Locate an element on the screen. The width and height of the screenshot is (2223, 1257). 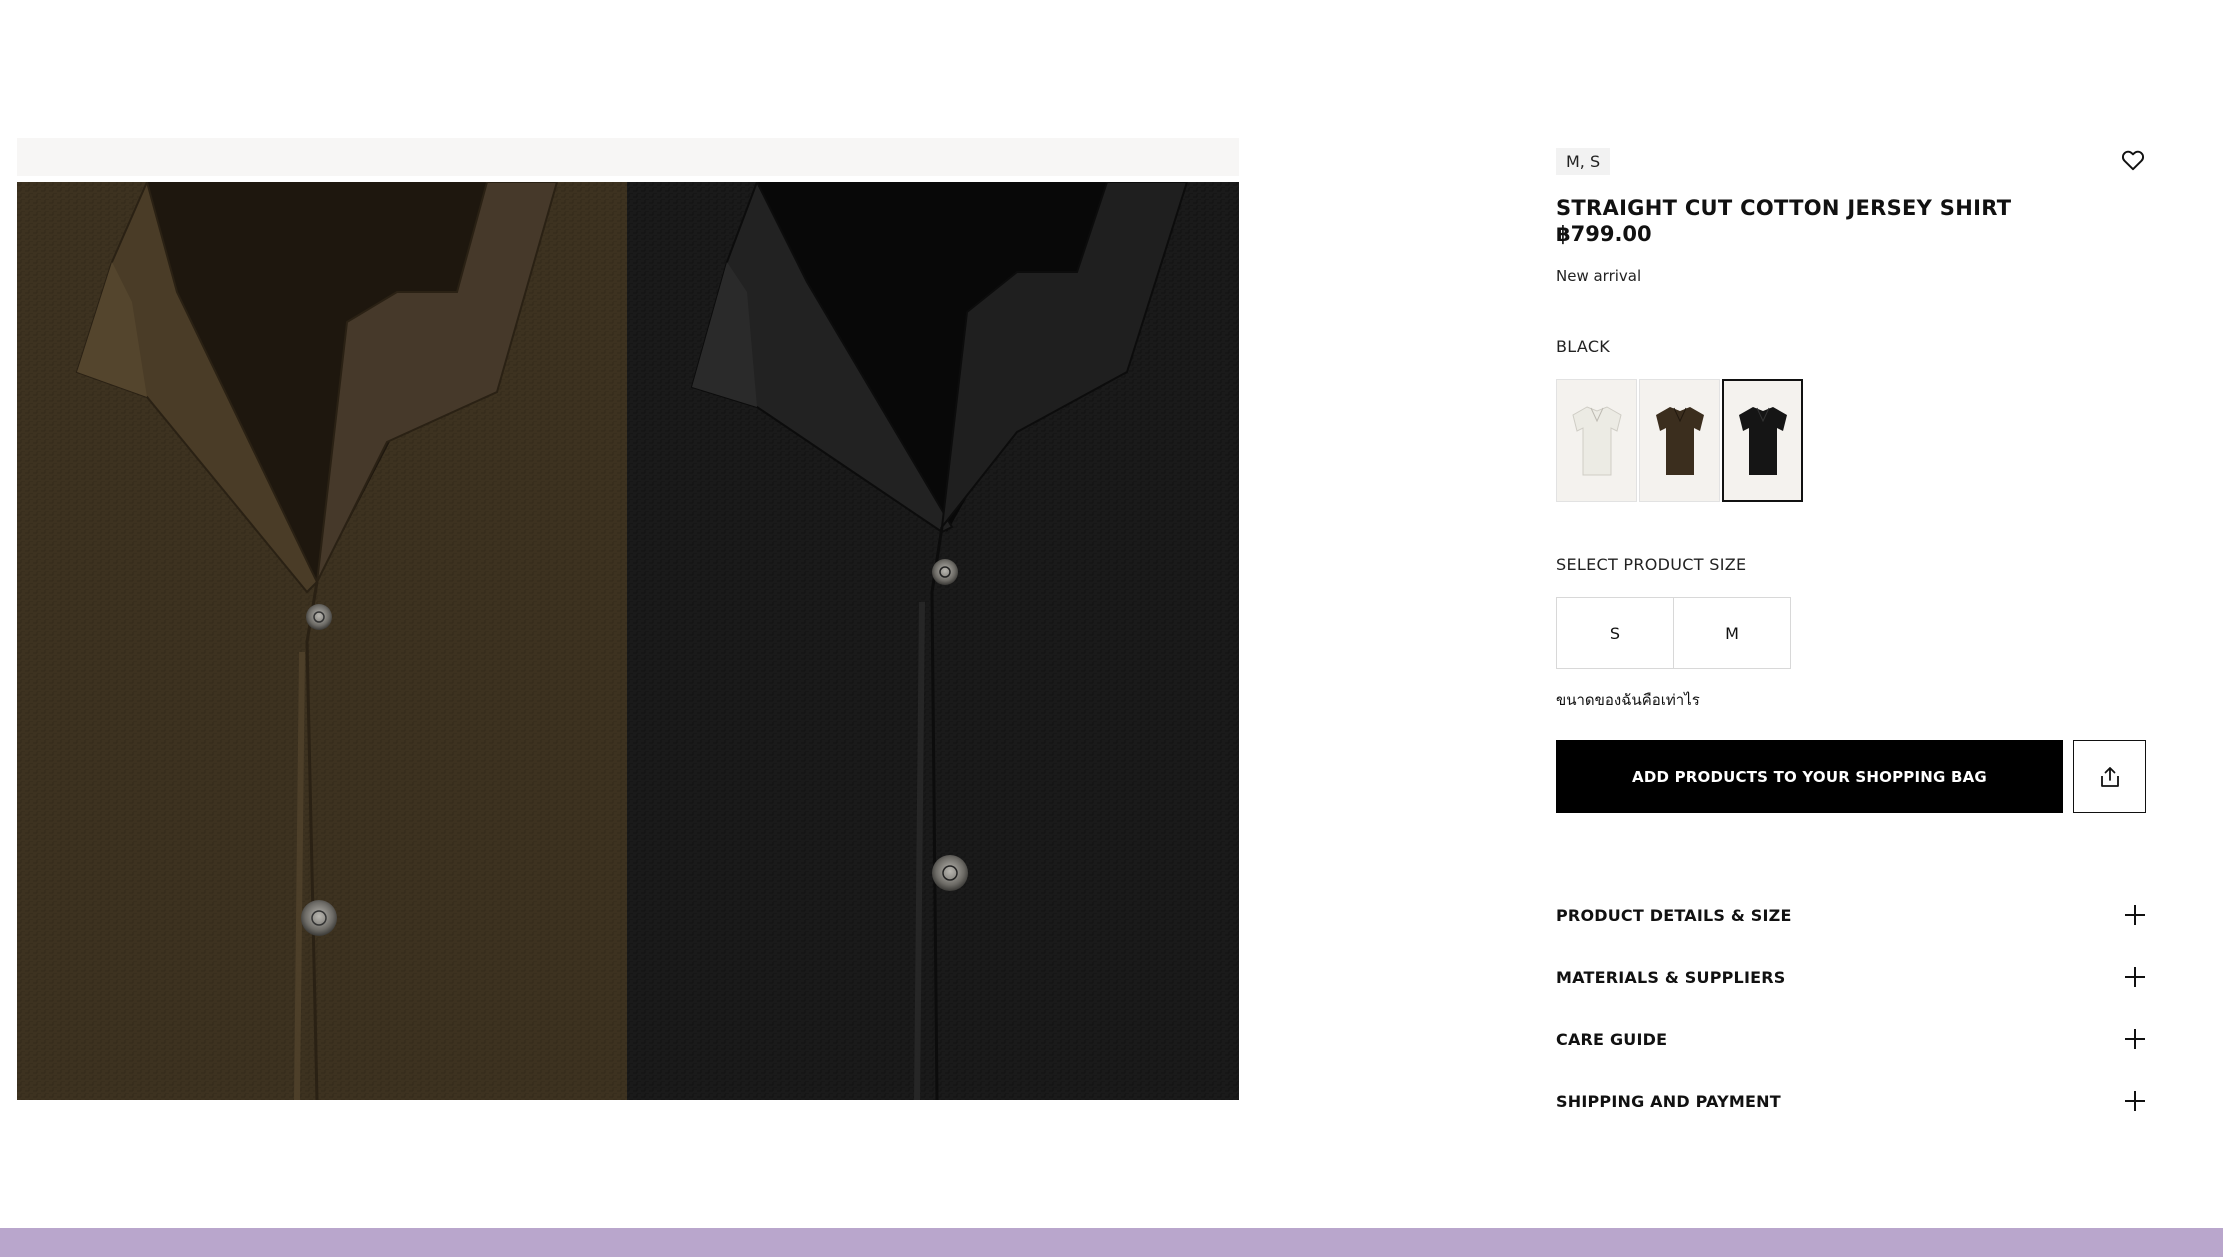
product-price: ฿799.00 is located at coordinates (1604, 234).